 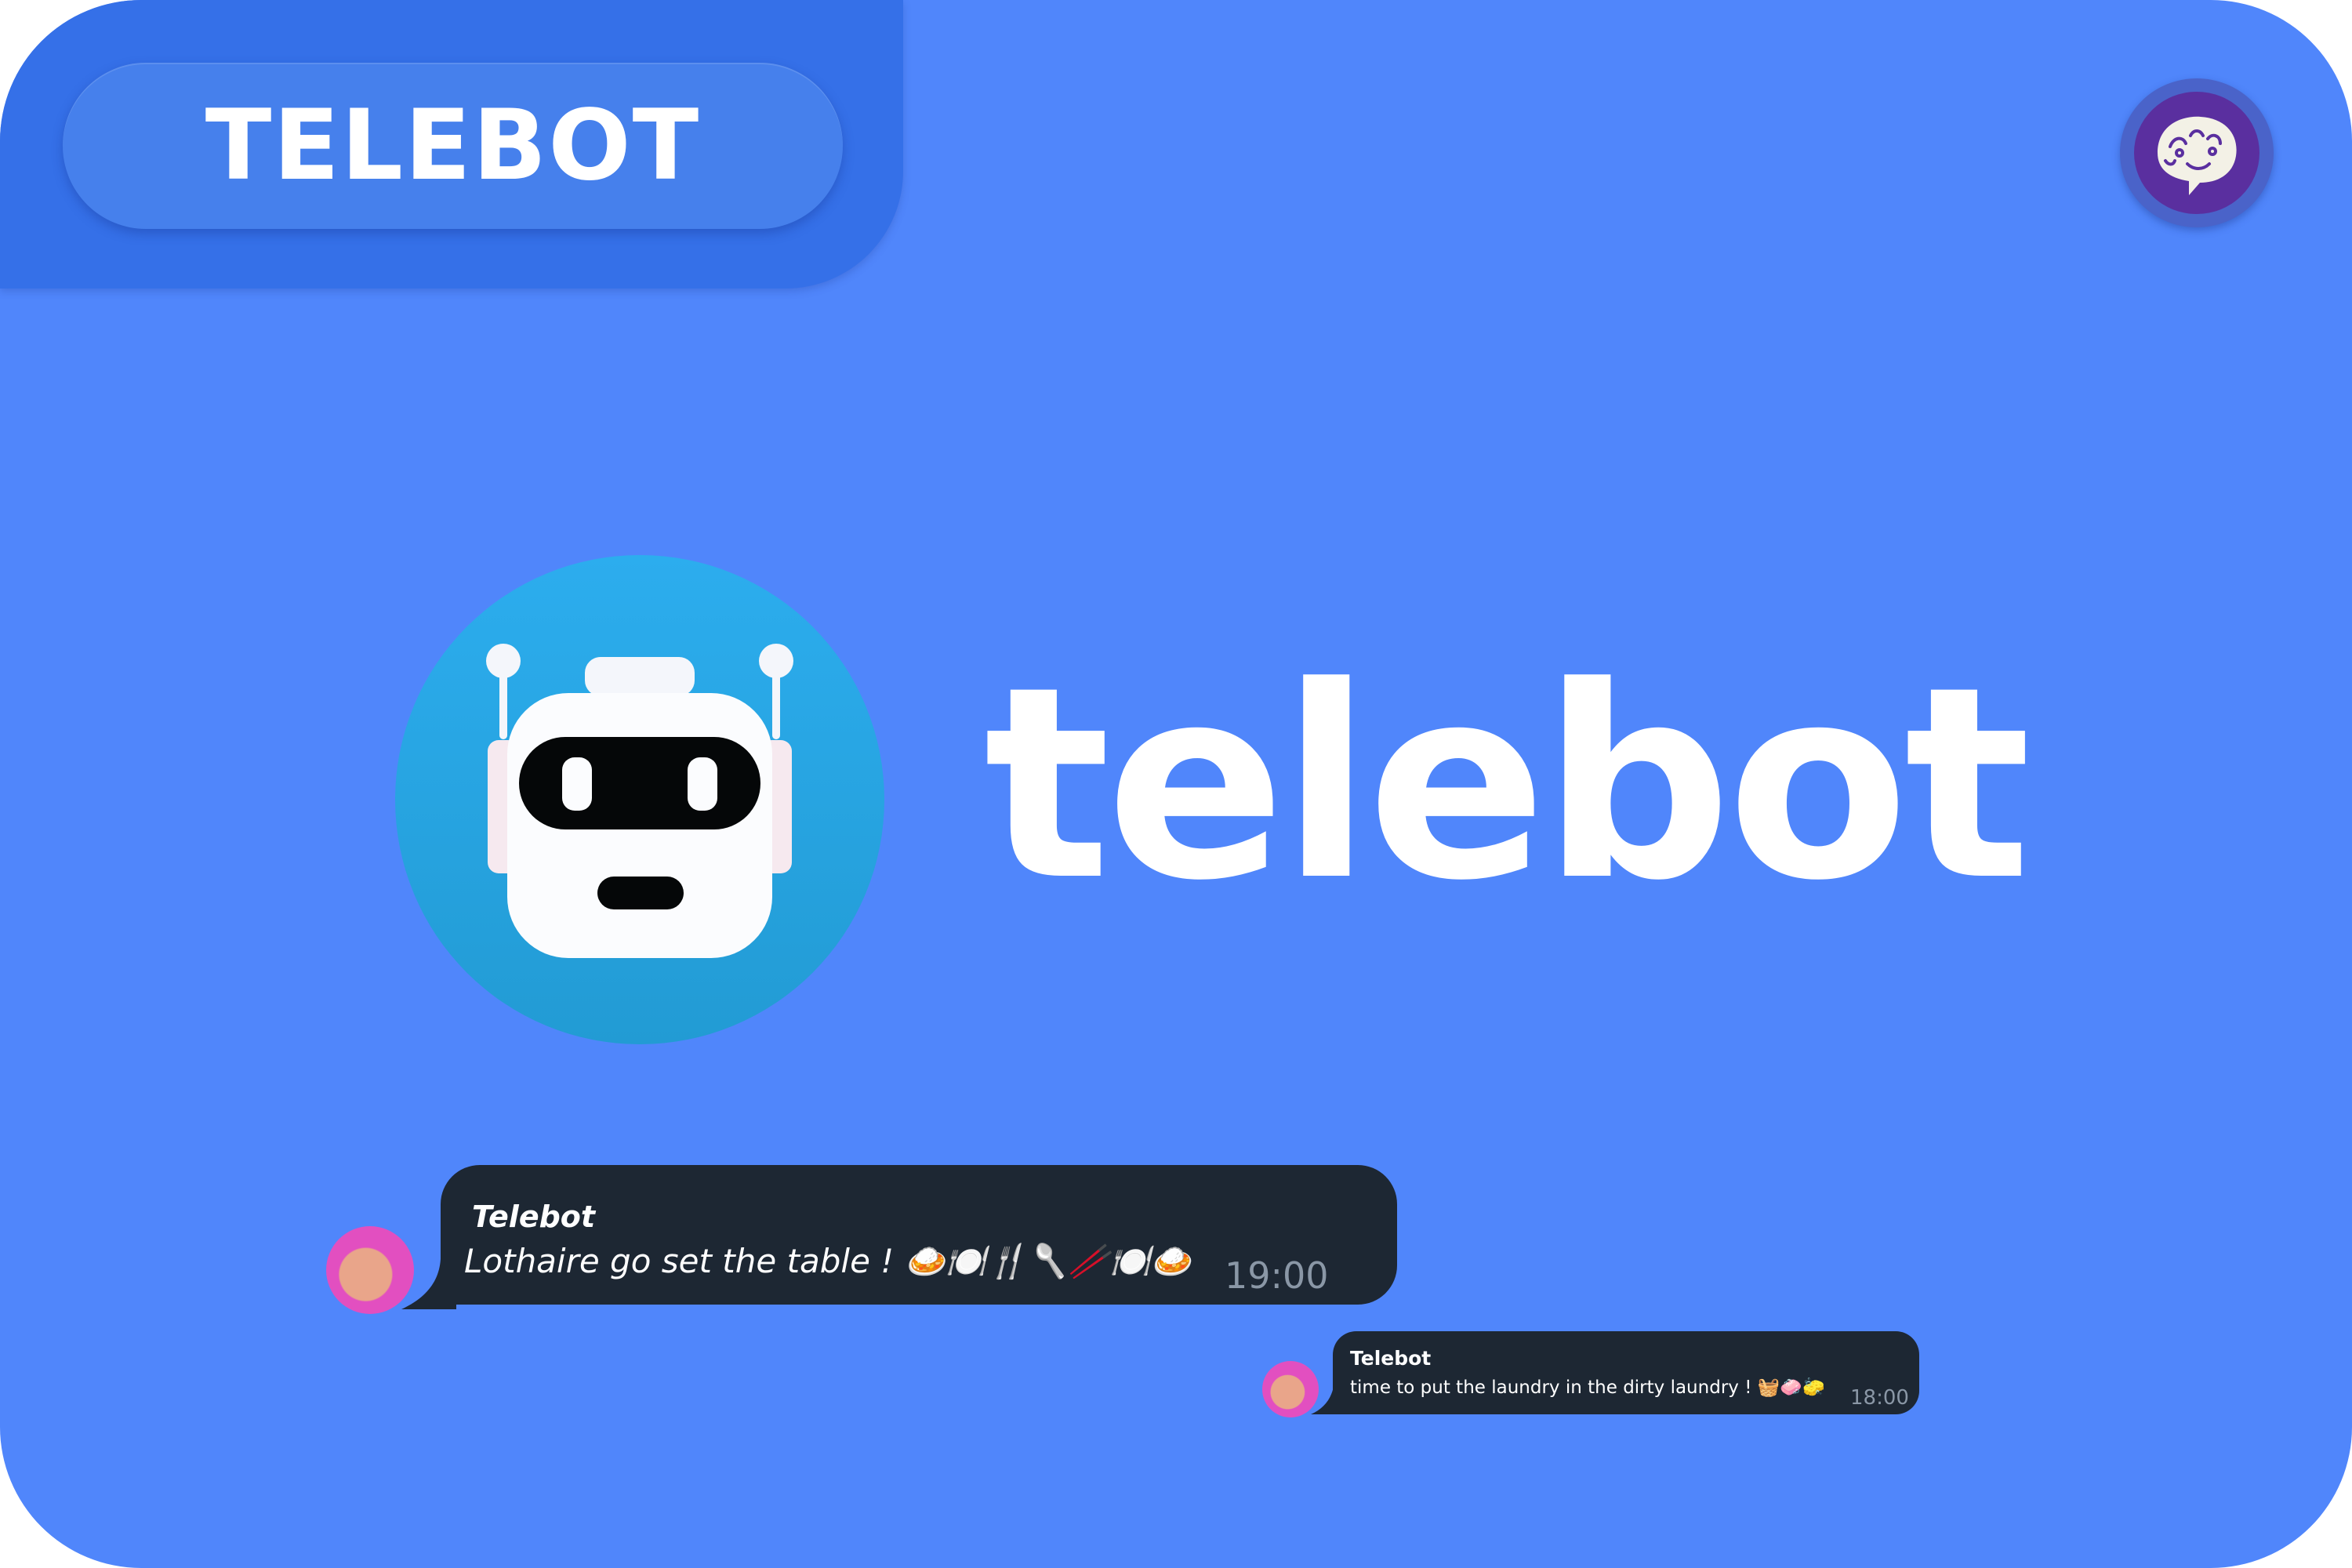 What do you see at coordinates (1879, 1398) in the screenshot?
I see `message-time: 18:00` at bounding box center [1879, 1398].